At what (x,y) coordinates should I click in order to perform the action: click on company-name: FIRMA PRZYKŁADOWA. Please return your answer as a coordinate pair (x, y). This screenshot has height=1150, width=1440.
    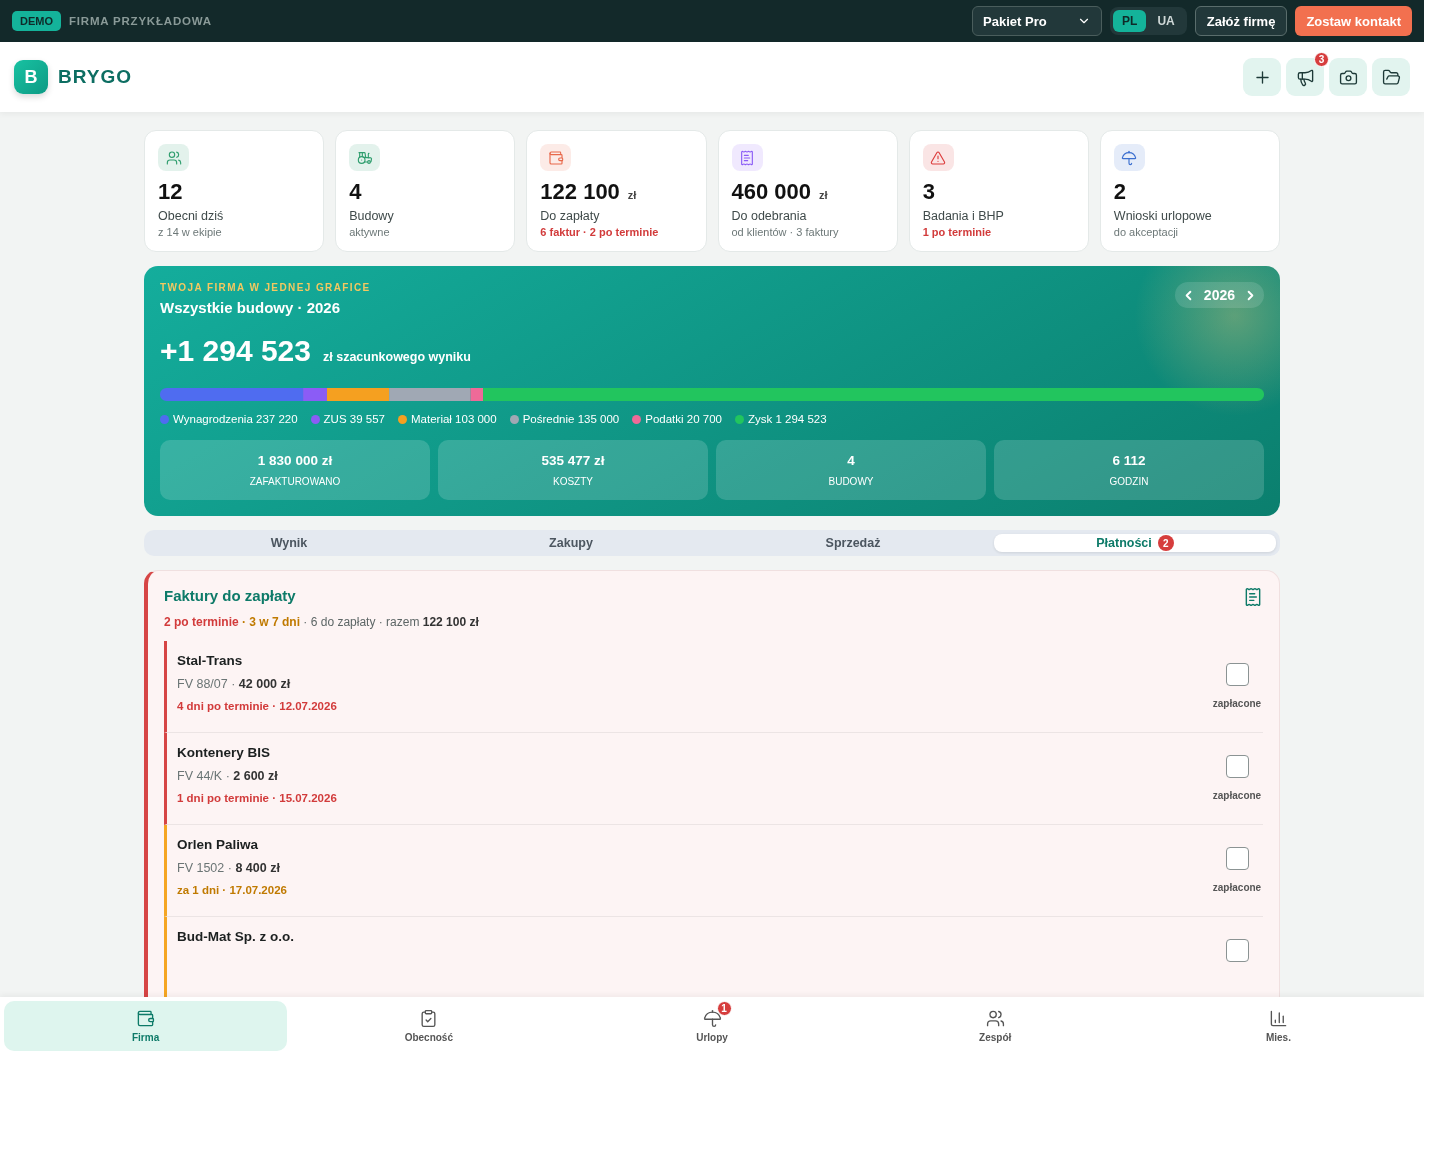
    Looking at the image, I should click on (141, 21).